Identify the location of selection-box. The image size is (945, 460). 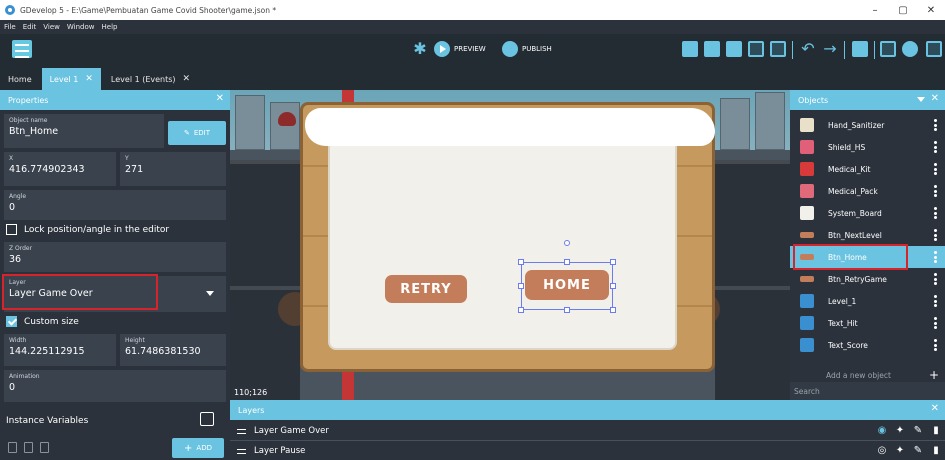
(567, 286).